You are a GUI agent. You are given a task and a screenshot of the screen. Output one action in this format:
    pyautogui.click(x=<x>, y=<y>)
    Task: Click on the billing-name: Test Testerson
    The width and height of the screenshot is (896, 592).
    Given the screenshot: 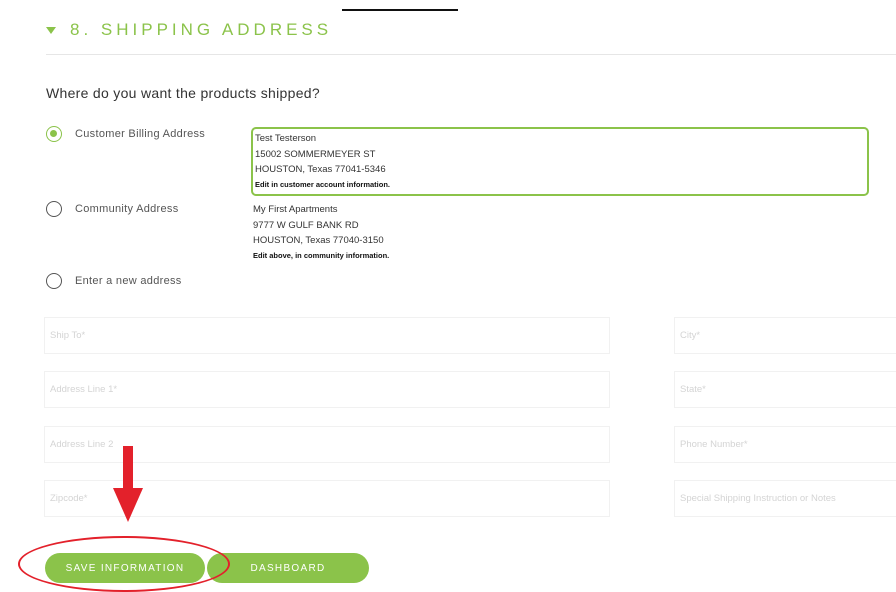 What is the action you would take?
    pyautogui.click(x=286, y=138)
    